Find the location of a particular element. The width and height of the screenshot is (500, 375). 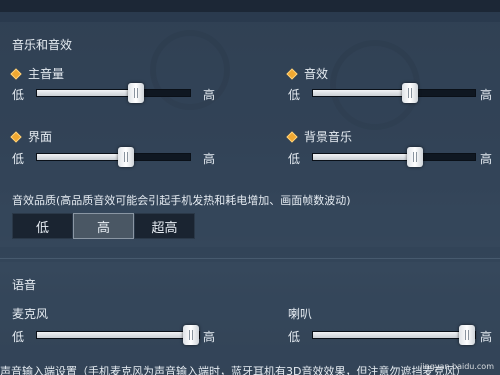

section-title-voice: 语音 is located at coordinates (24, 285).